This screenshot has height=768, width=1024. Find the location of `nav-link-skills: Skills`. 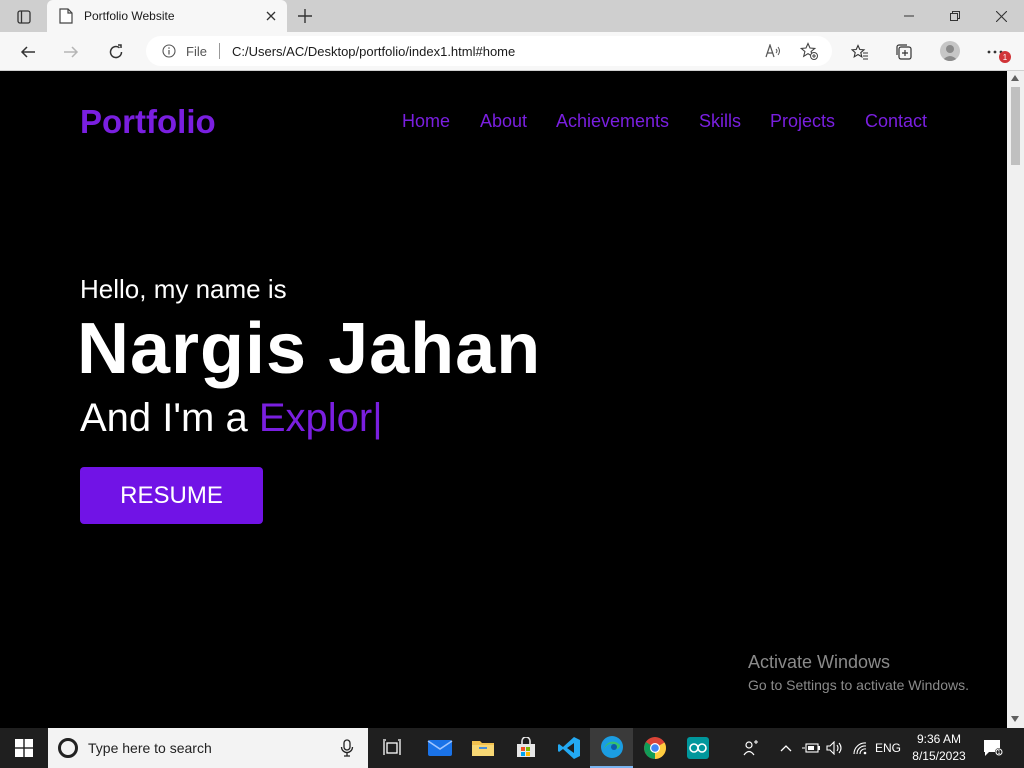

nav-link-skills: Skills is located at coordinates (720, 121).